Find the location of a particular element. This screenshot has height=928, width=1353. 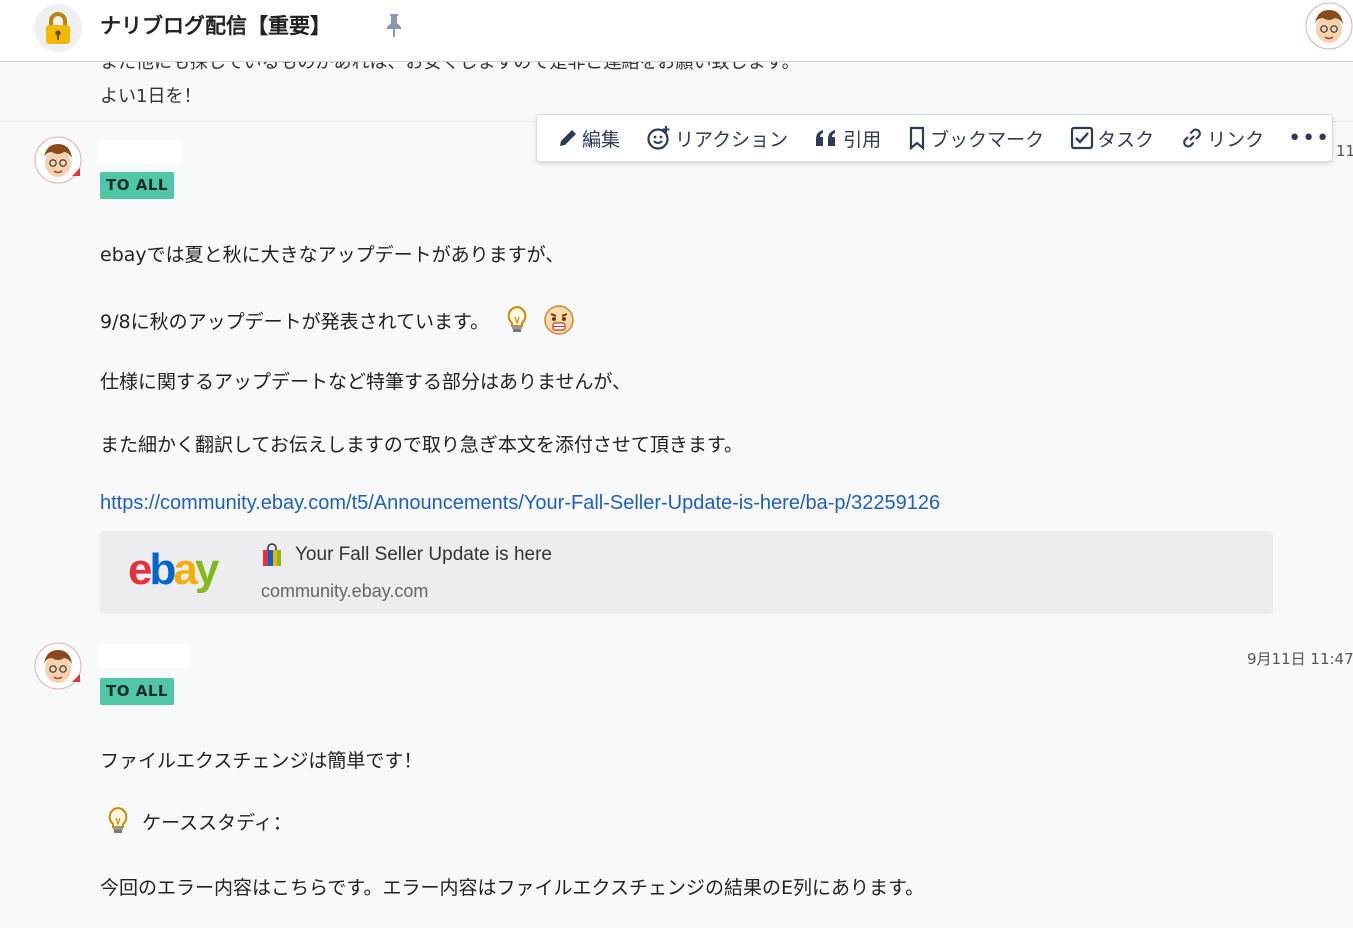

message-action-toolbar: 編集 リアクション 引用 ブックマーク タスク リンク ••• is located at coordinates (934, 138).